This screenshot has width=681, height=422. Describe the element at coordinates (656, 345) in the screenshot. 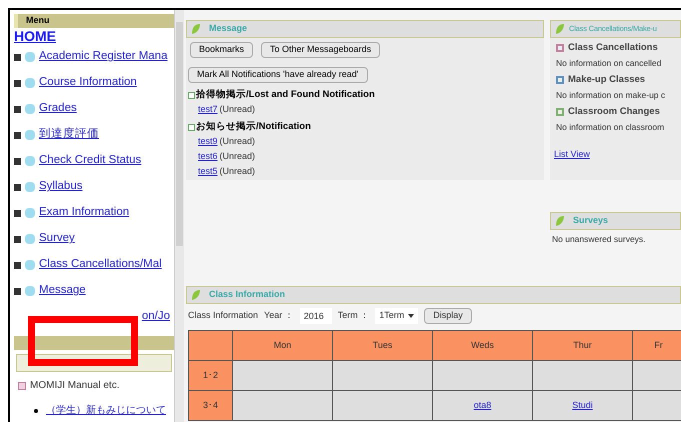

I see `table-header: Fr` at that location.